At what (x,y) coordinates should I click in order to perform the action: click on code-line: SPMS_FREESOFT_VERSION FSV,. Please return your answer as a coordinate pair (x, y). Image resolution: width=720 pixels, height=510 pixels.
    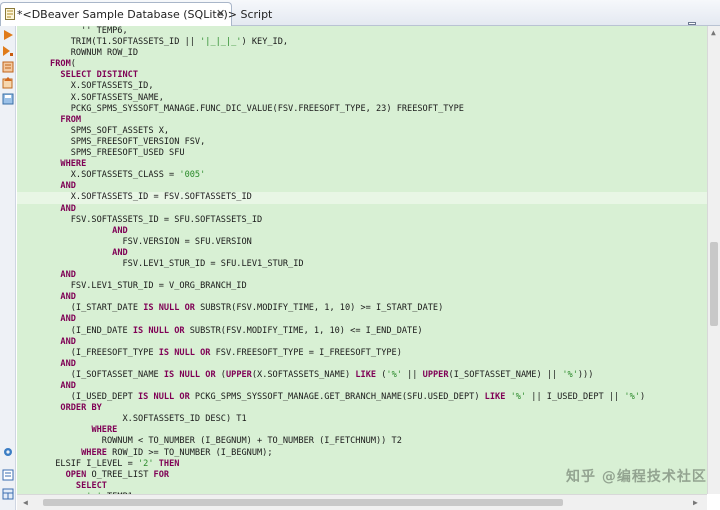
    Looking at the image, I should click on (362, 142).